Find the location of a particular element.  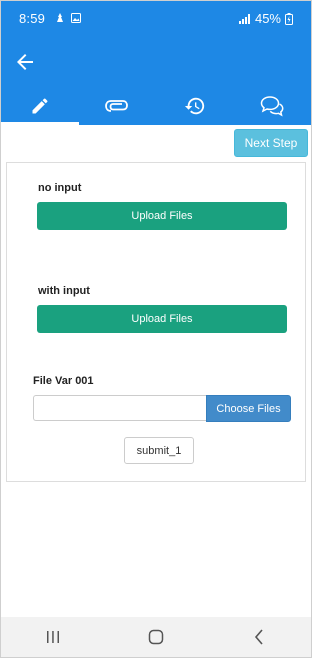

with-input-label: with input is located at coordinates (64, 291).